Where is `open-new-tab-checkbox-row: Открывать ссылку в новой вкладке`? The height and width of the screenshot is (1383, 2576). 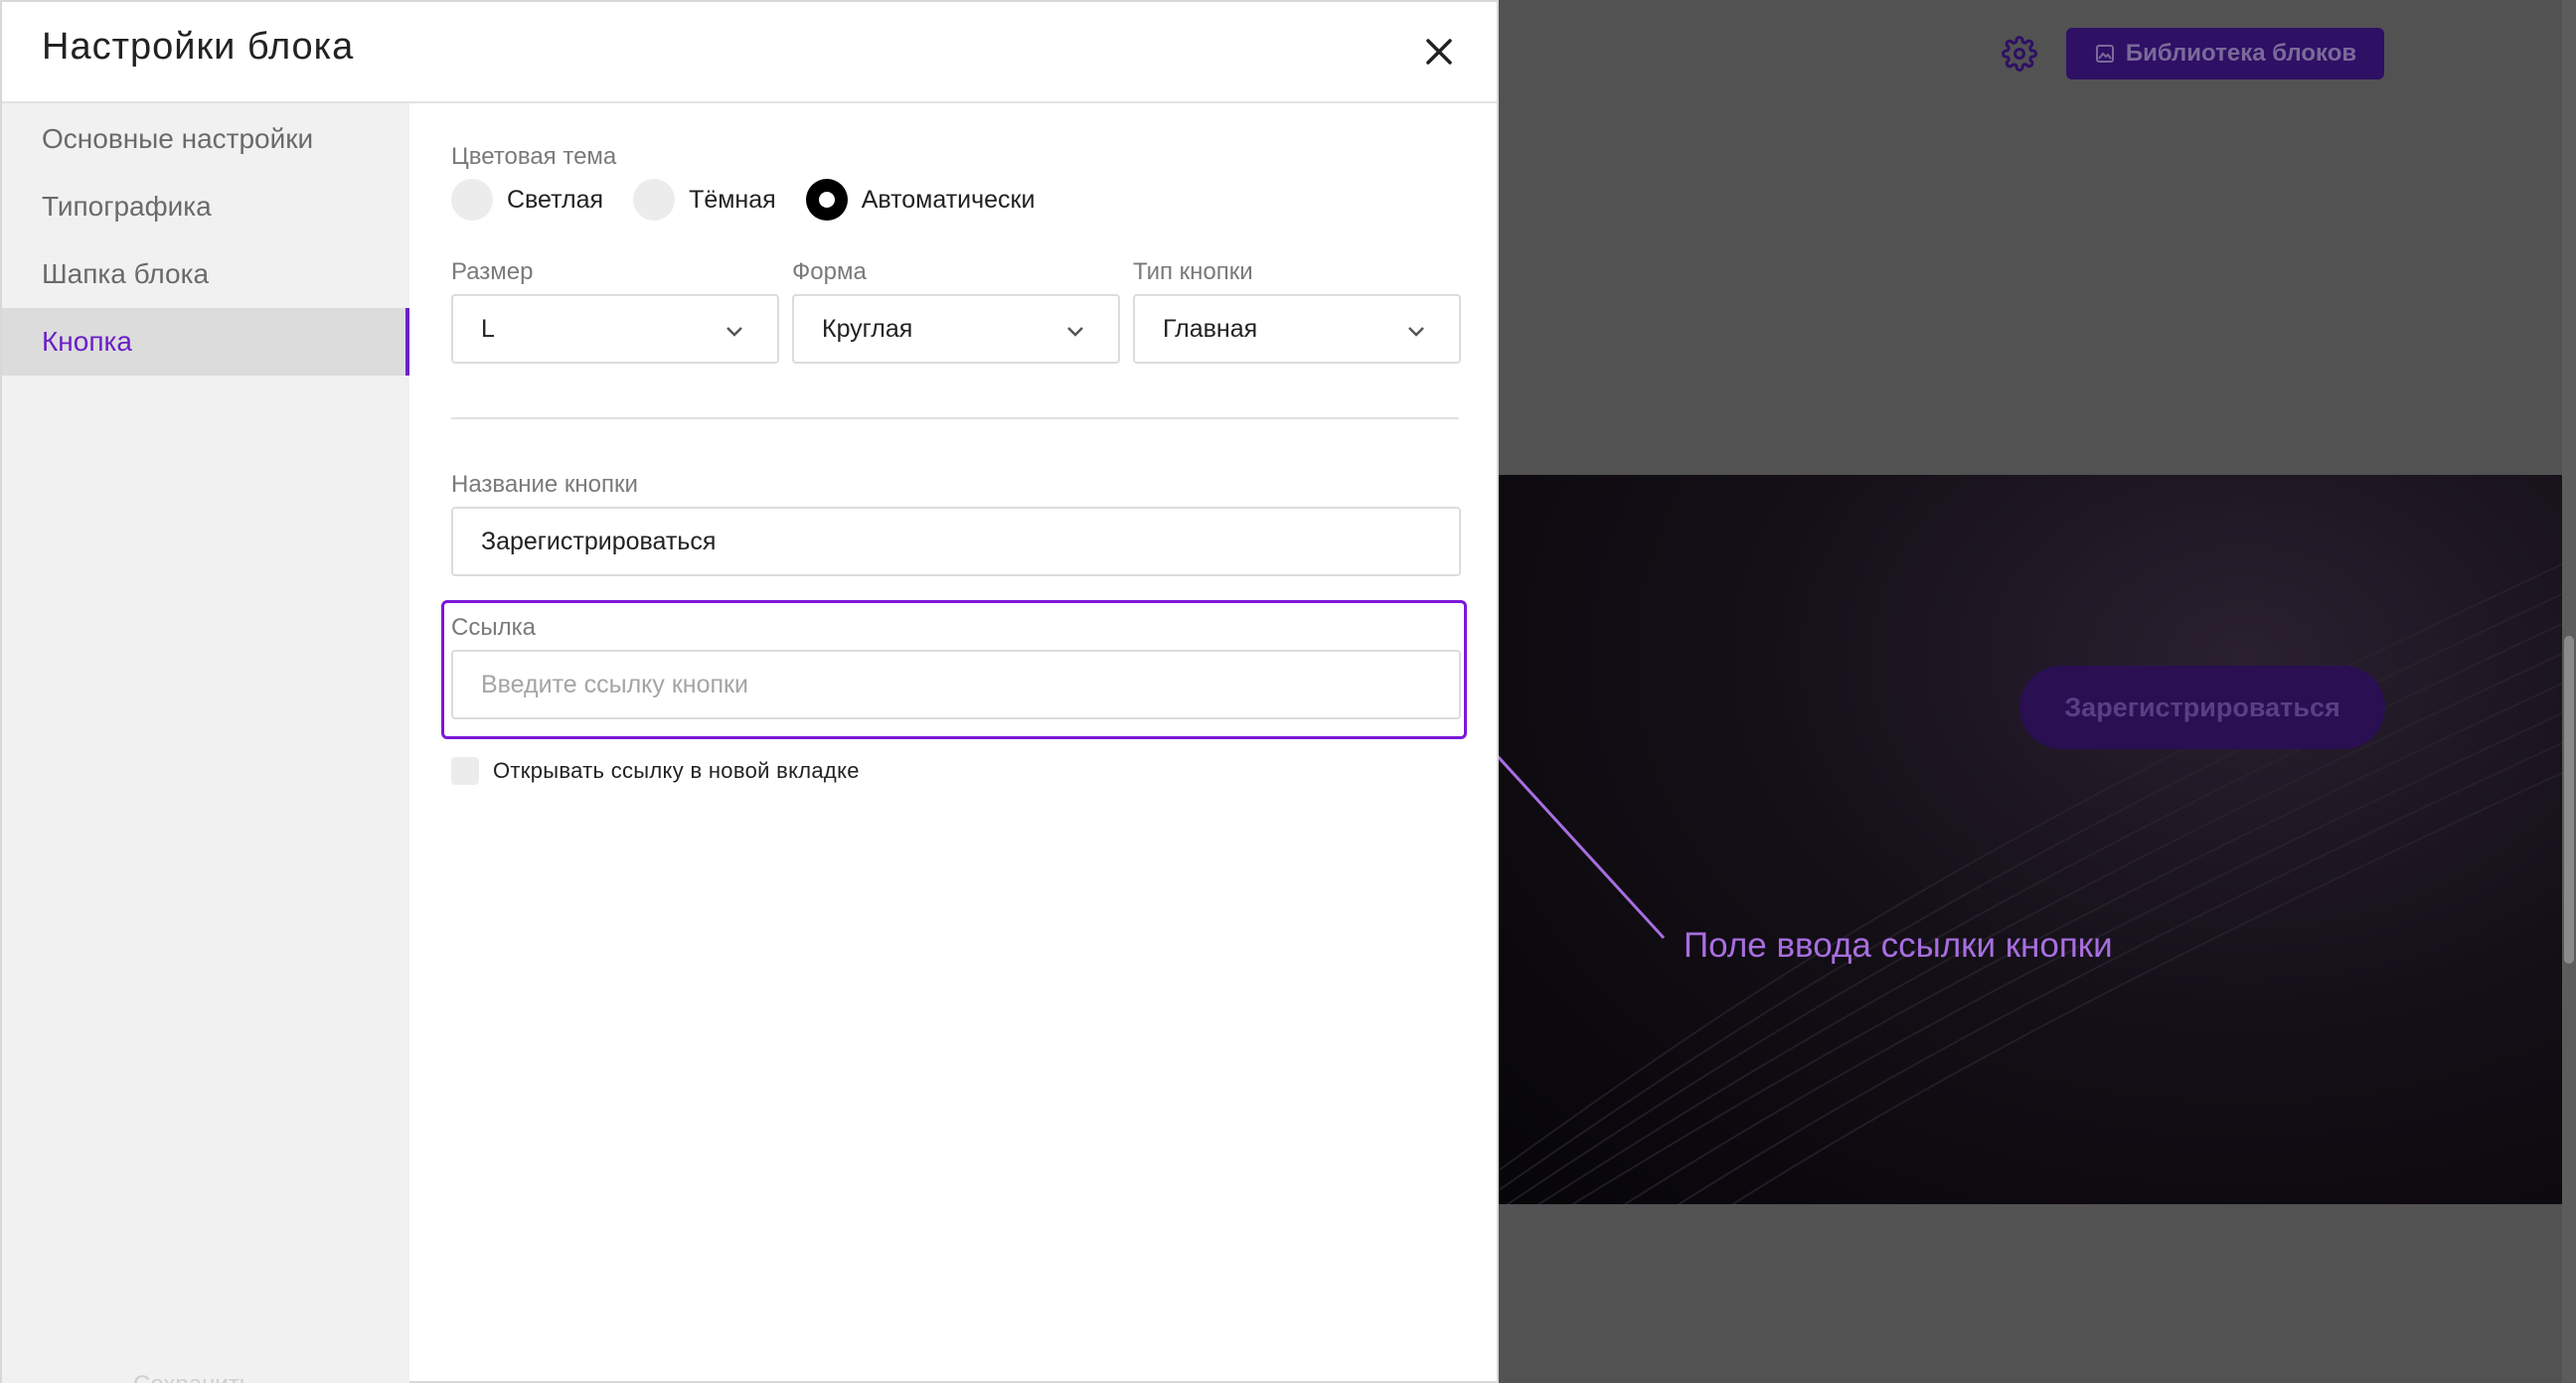 open-new-tab-checkbox-row: Открывать ссылку в новой вкладке is located at coordinates (655, 771).